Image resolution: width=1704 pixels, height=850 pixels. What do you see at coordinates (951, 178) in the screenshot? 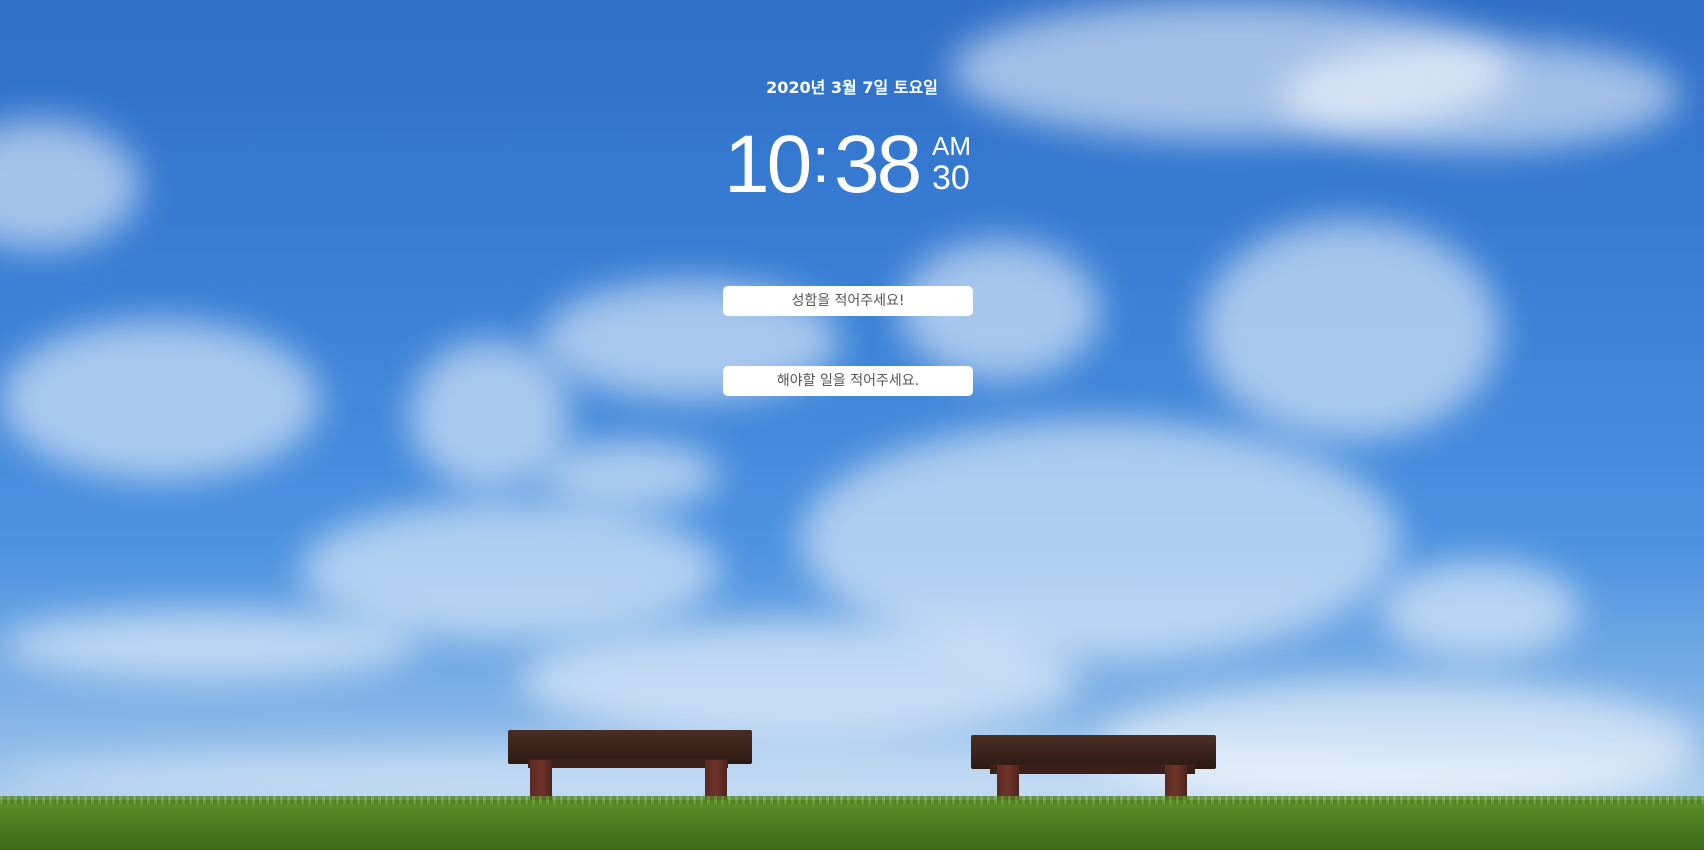
I see `clock-seconds: 30` at bounding box center [951, 178].